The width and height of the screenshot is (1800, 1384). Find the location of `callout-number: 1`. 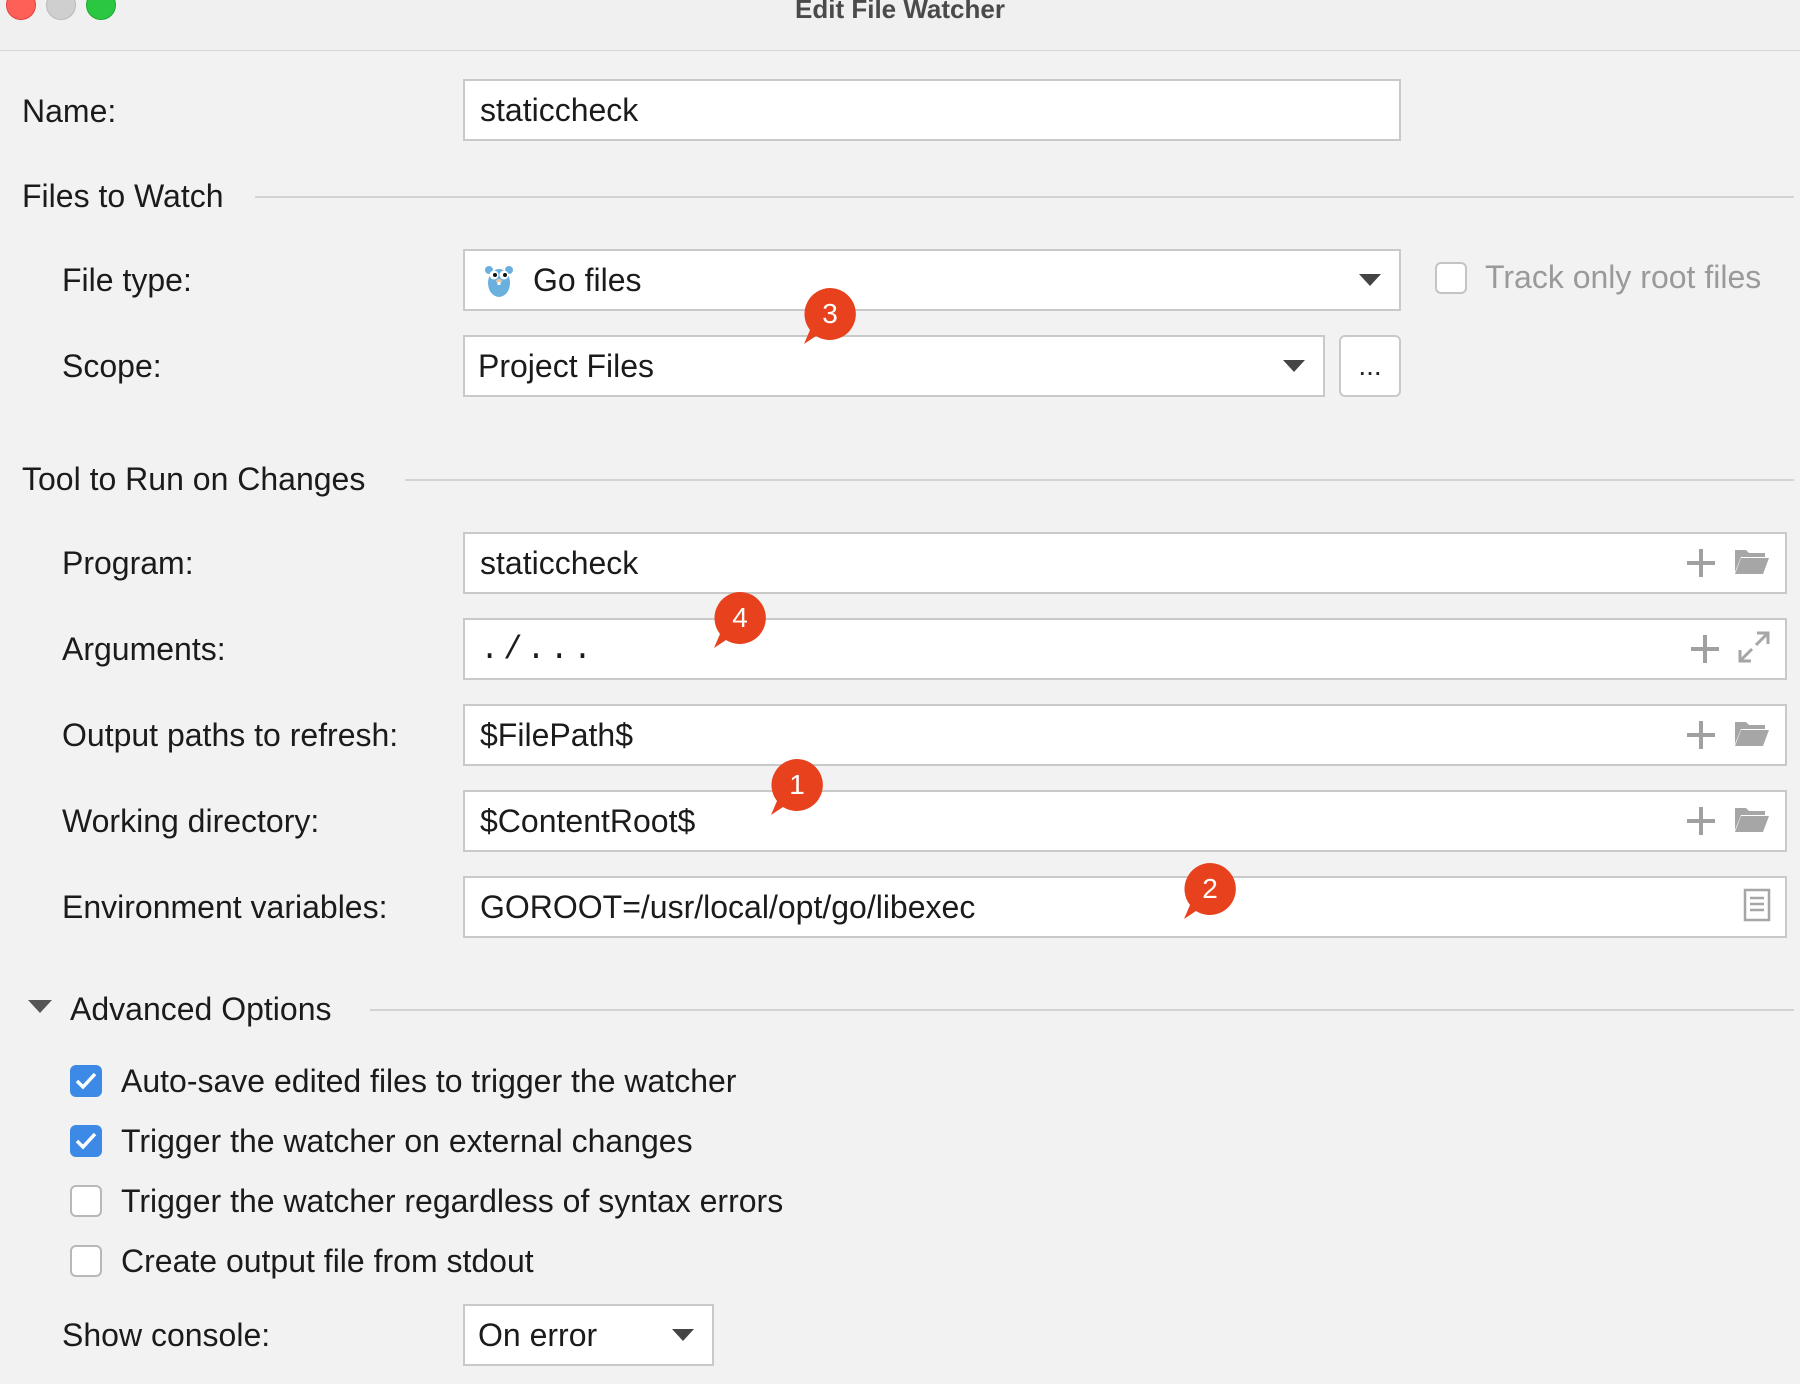

callout-number: 1 is located at coordinates (797, 784).